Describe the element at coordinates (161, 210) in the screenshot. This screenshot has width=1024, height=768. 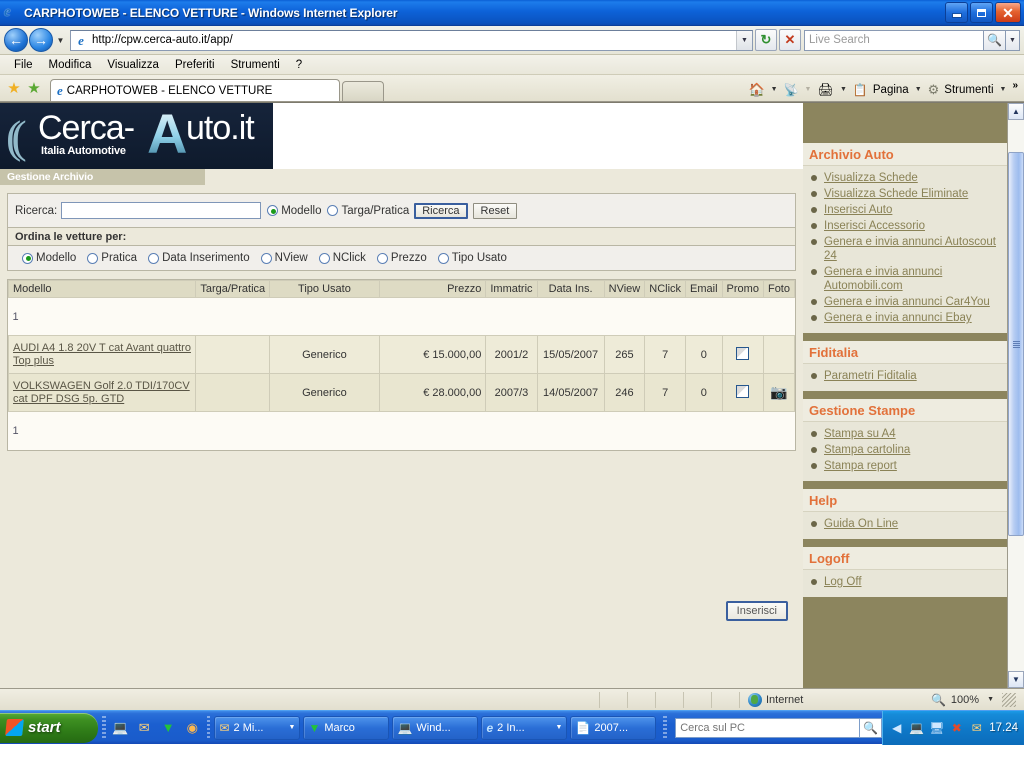
I see `ricerca-input` at that location.